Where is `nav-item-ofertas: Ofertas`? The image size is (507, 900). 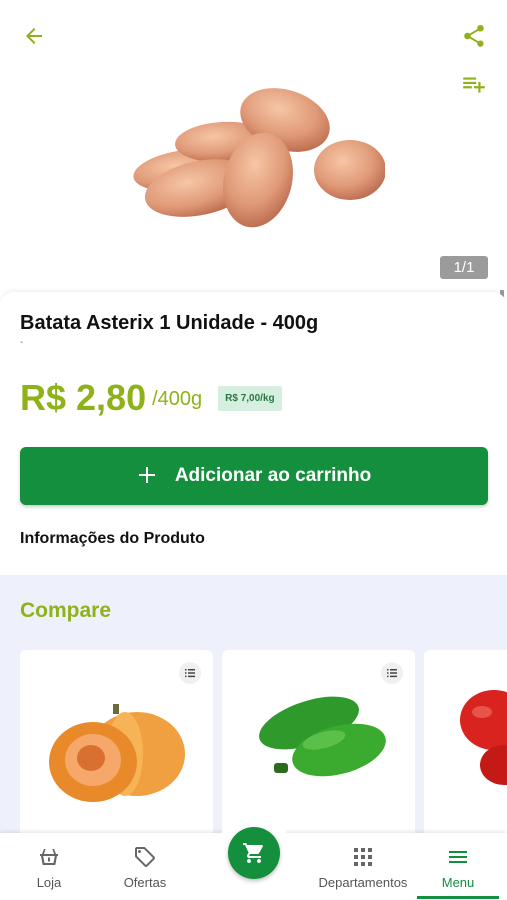
nav-item-ofertas: Ofertas is located at coordinates (145, 866).